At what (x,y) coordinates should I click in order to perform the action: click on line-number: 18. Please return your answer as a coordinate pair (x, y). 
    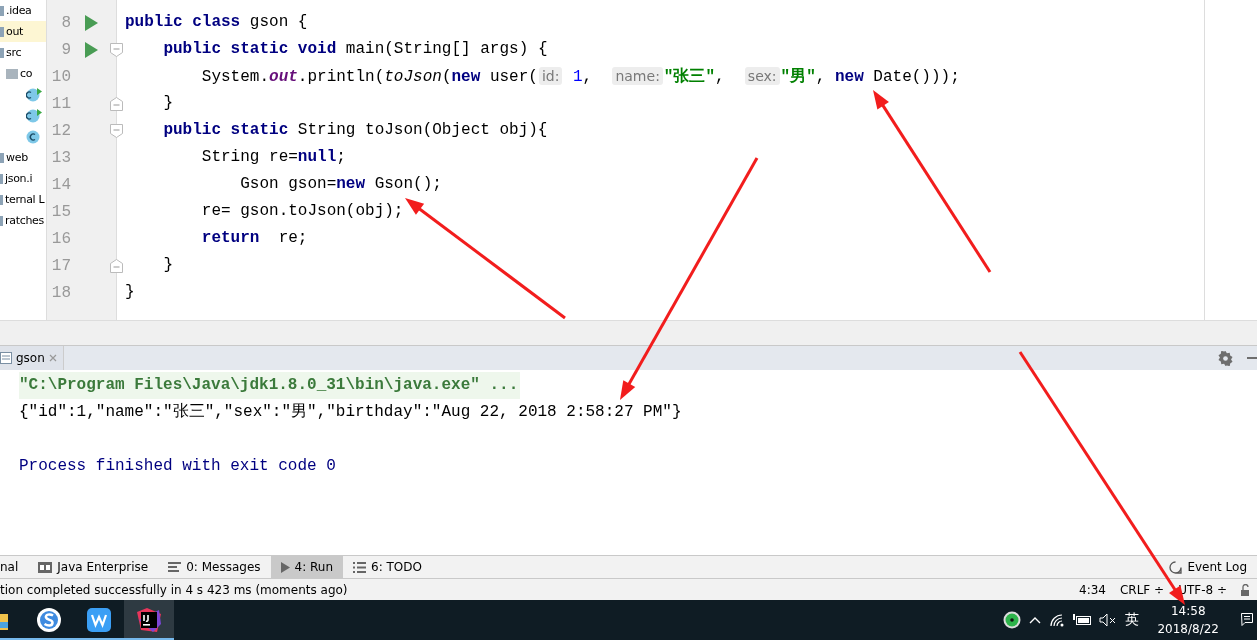
    Looking at the image, I should click on (60, 292).